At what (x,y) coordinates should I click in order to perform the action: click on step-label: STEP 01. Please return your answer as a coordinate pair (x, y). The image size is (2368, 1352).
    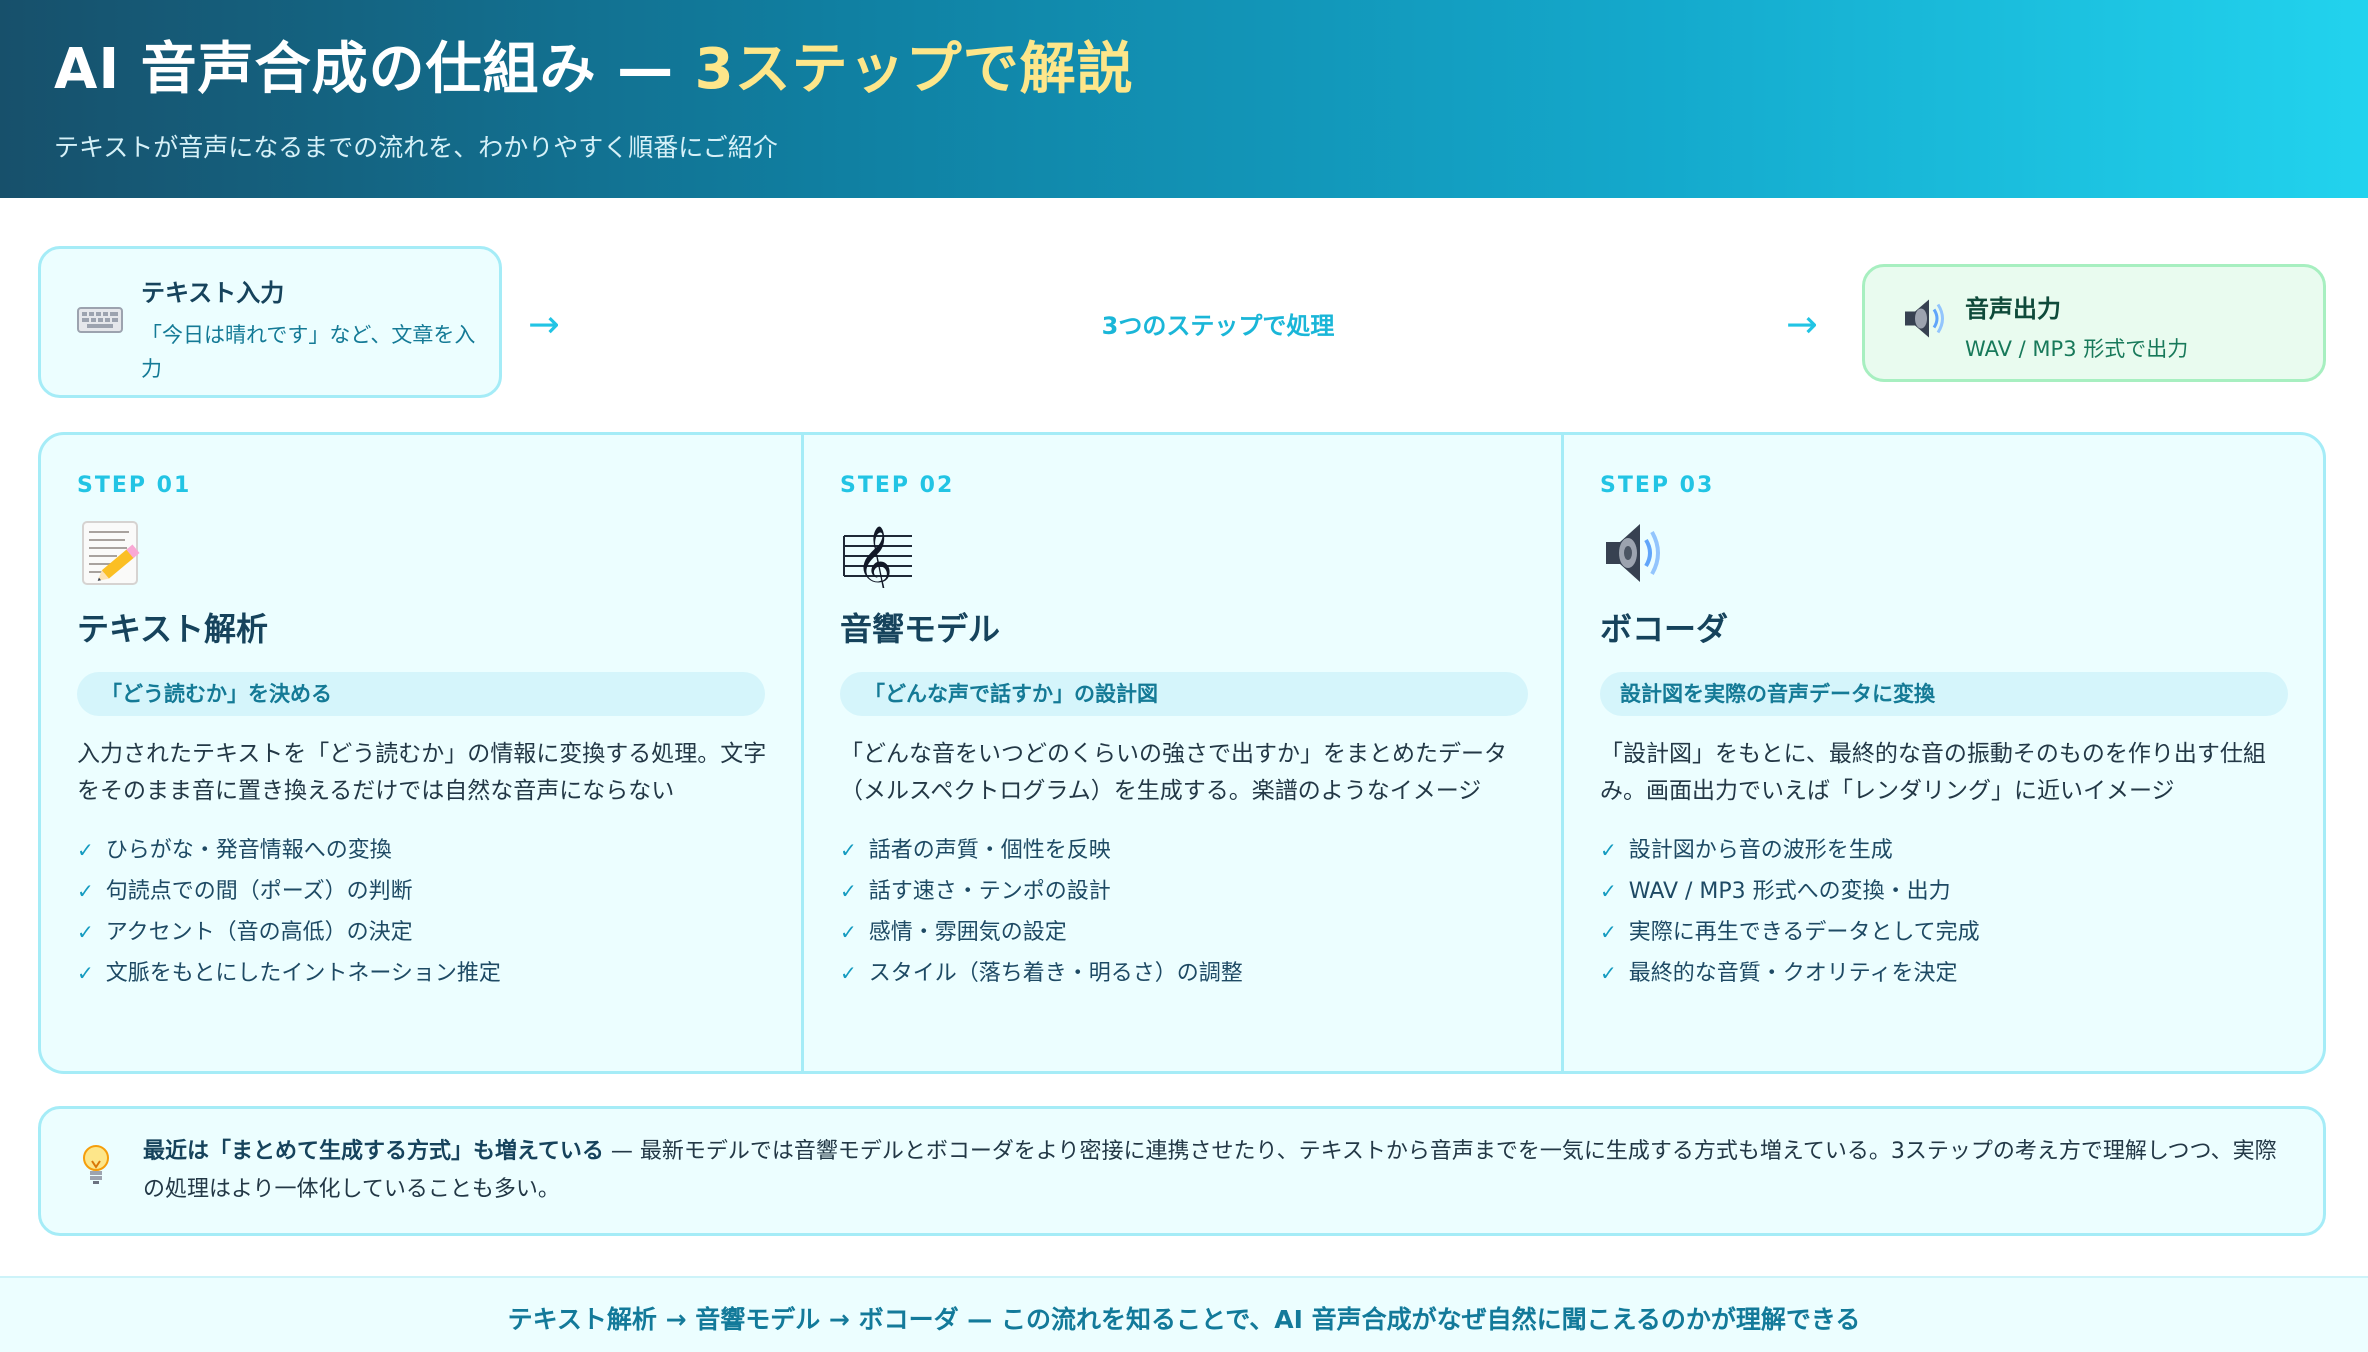
    Looking at the image, I should click on (134, 485).